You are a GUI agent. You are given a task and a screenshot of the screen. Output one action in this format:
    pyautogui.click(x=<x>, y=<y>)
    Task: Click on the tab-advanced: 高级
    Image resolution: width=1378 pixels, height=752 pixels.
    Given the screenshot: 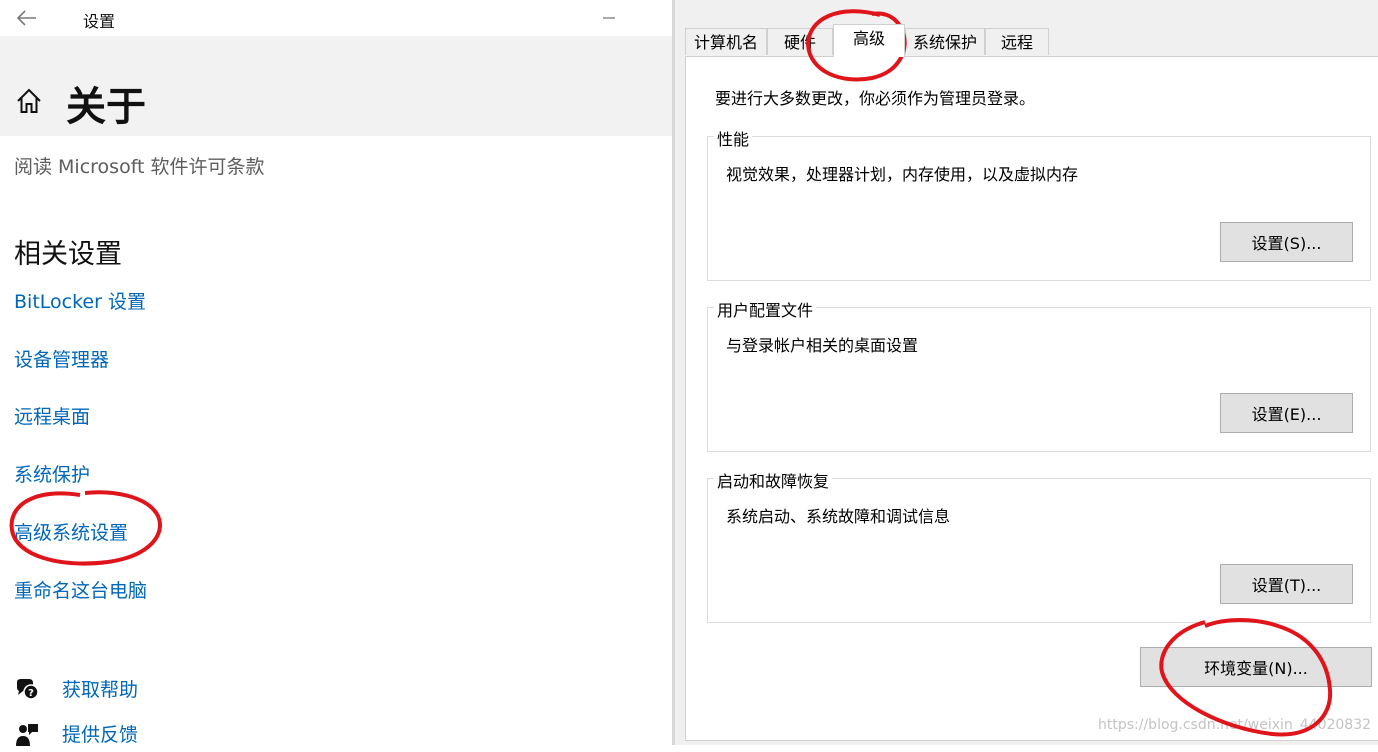 What is the action you would take?
    pyautogui.click(x=869, y=40)
    